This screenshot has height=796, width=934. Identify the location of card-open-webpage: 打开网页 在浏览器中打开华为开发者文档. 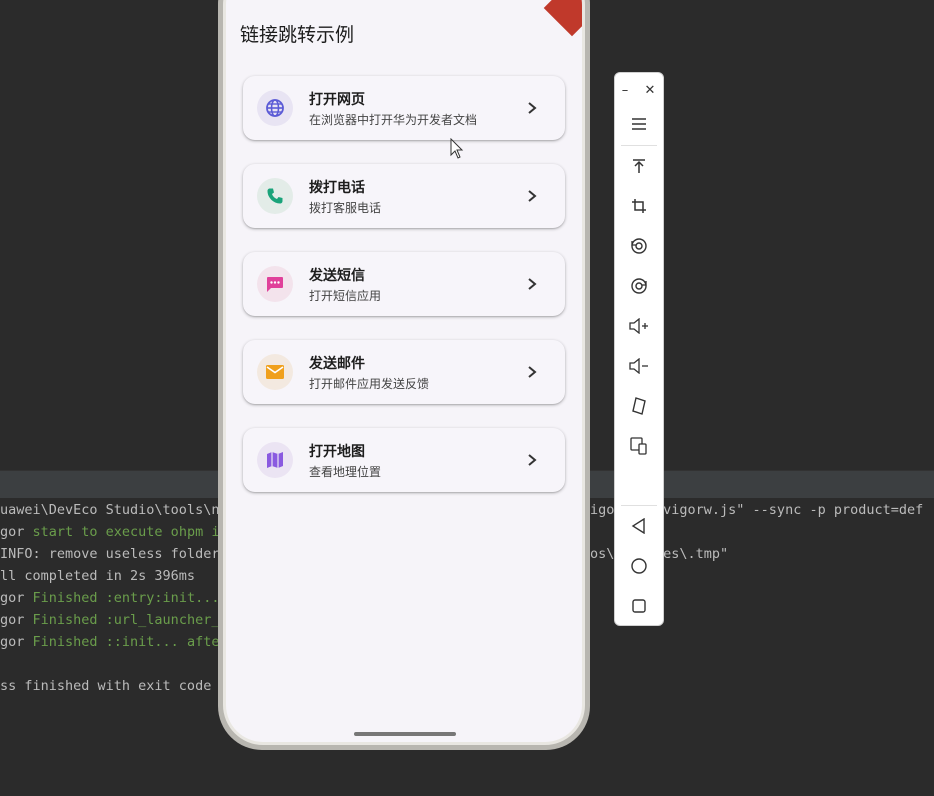
(404, 108).